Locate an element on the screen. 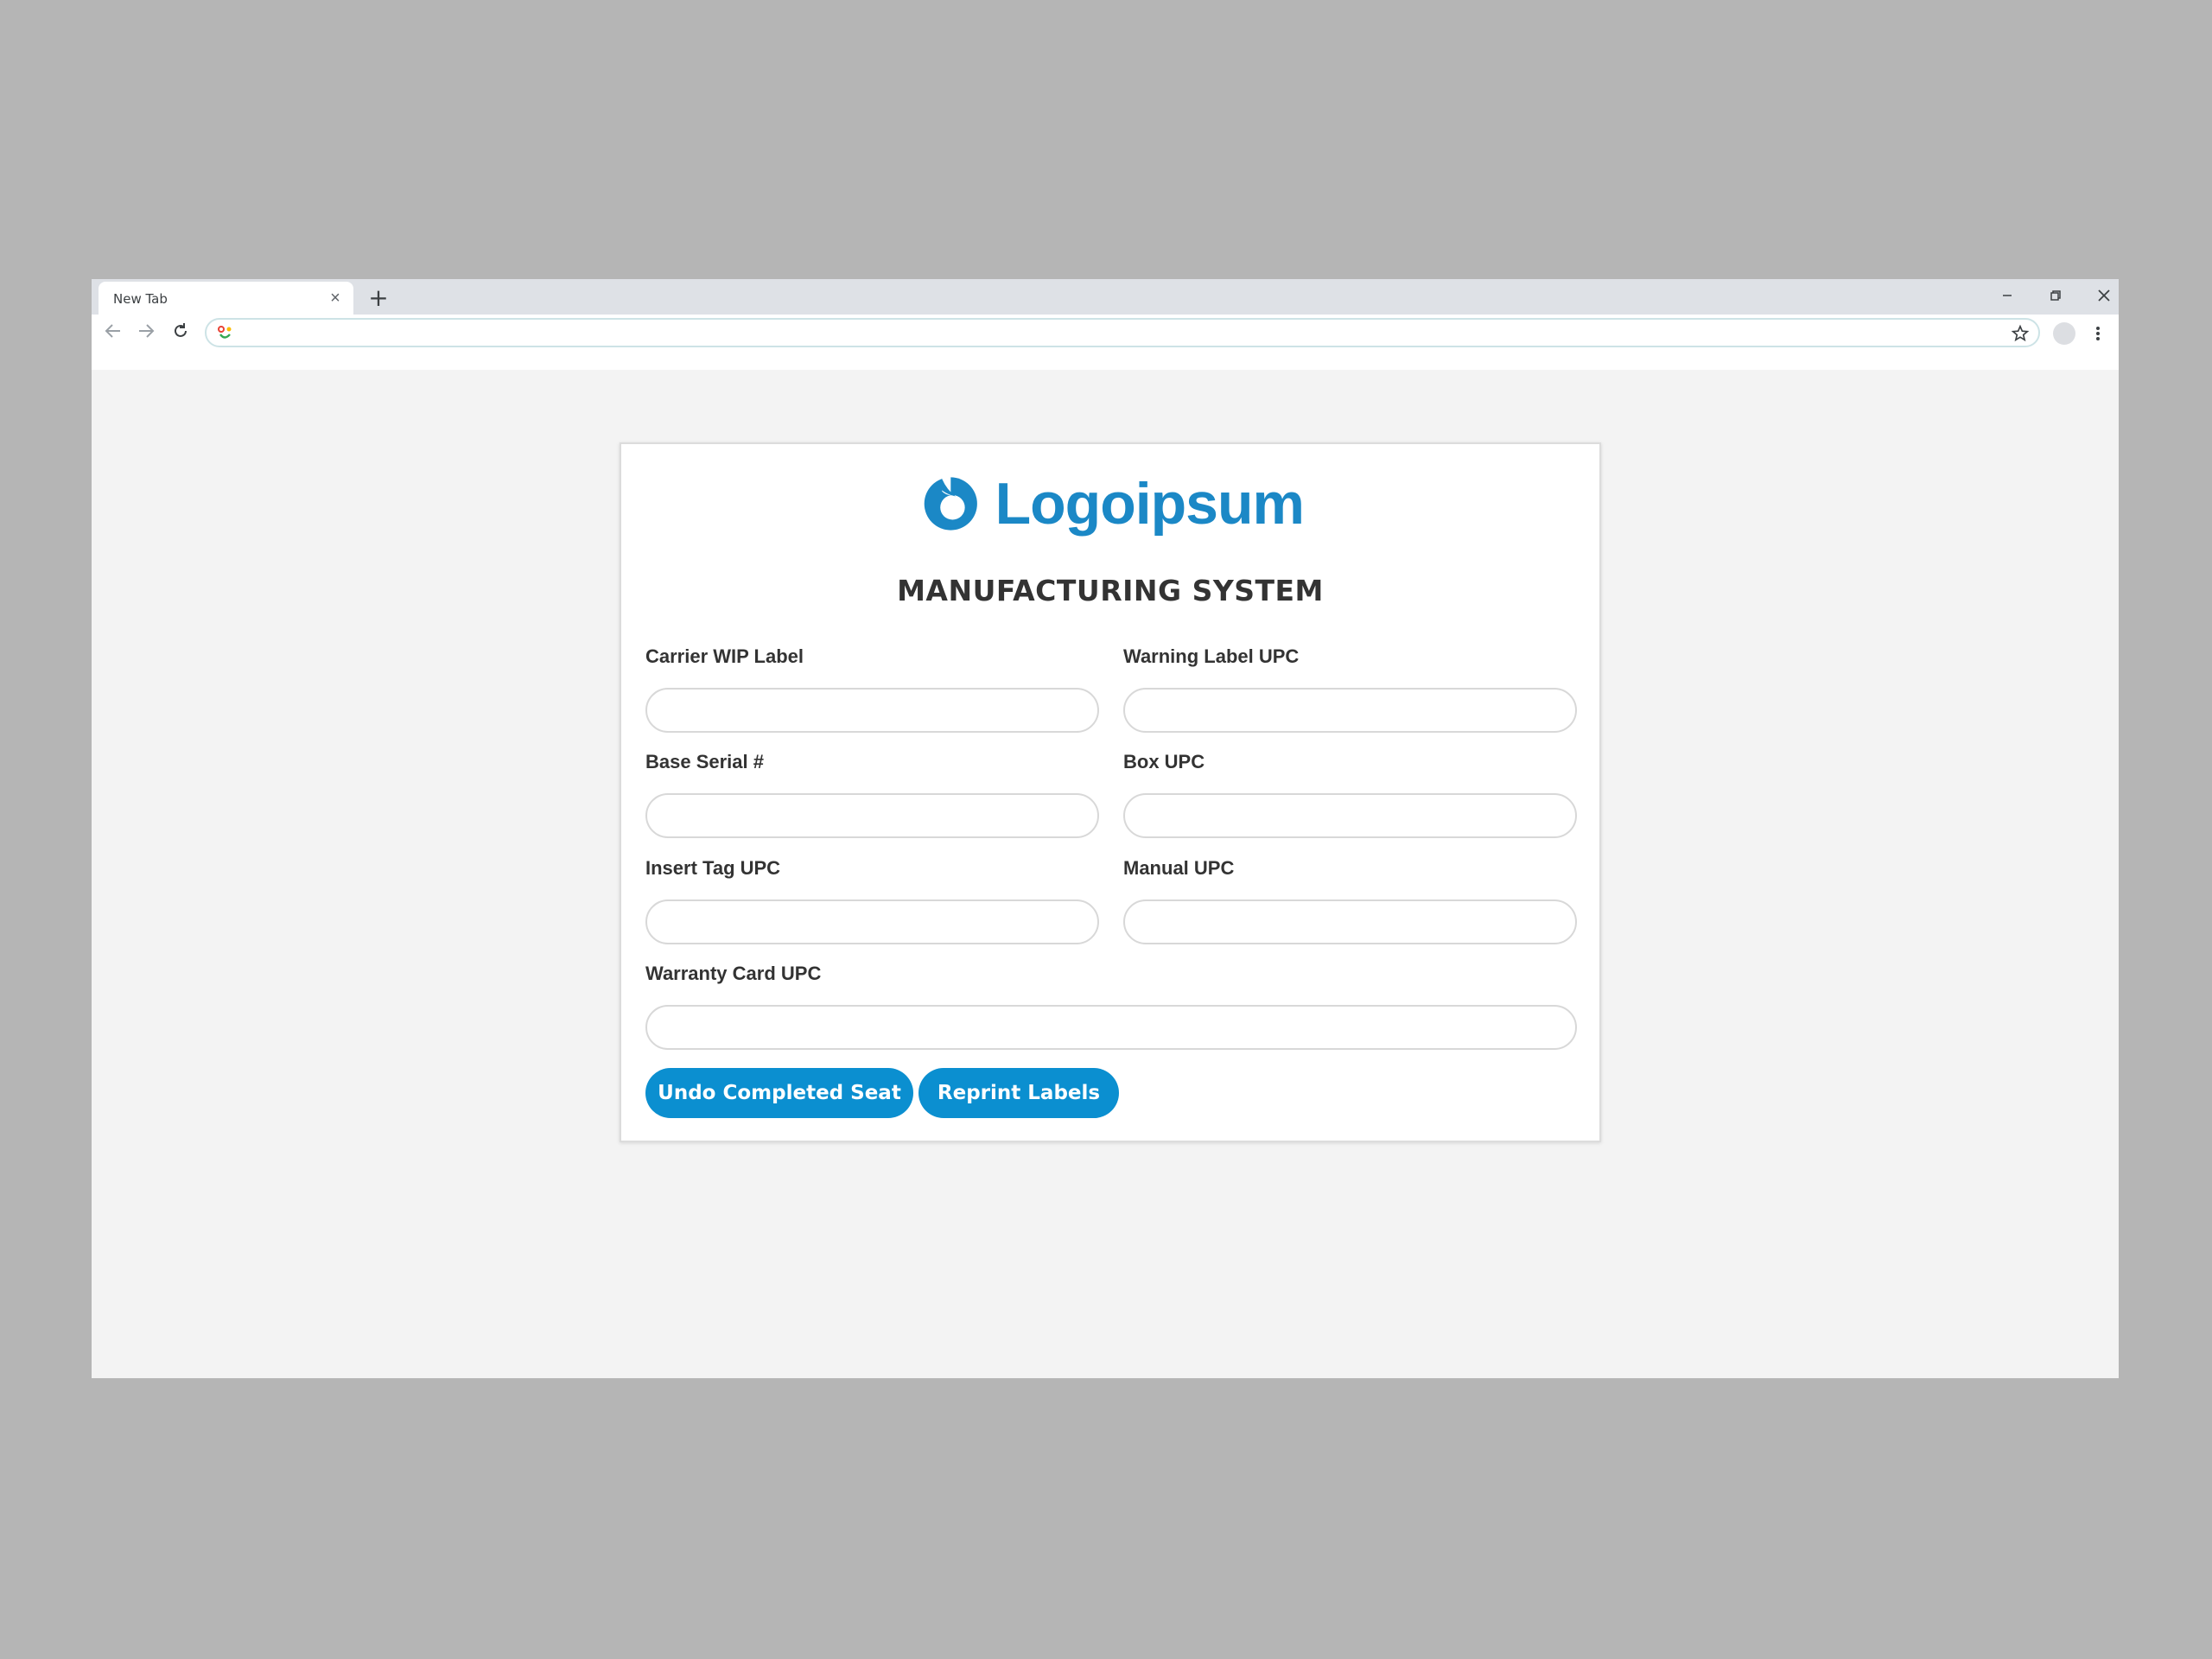  tab-strip: New Tab × + is located at coordinates (1105, 297).